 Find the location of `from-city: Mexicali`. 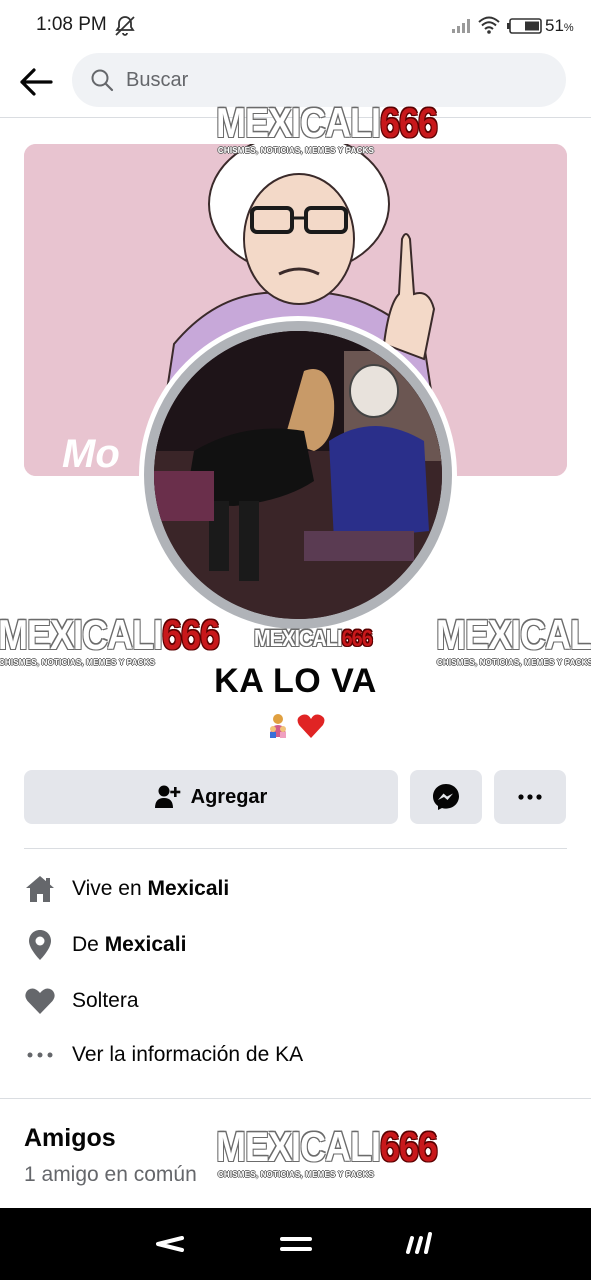

from-city: Mexicali is located at coordinates (146, 944).